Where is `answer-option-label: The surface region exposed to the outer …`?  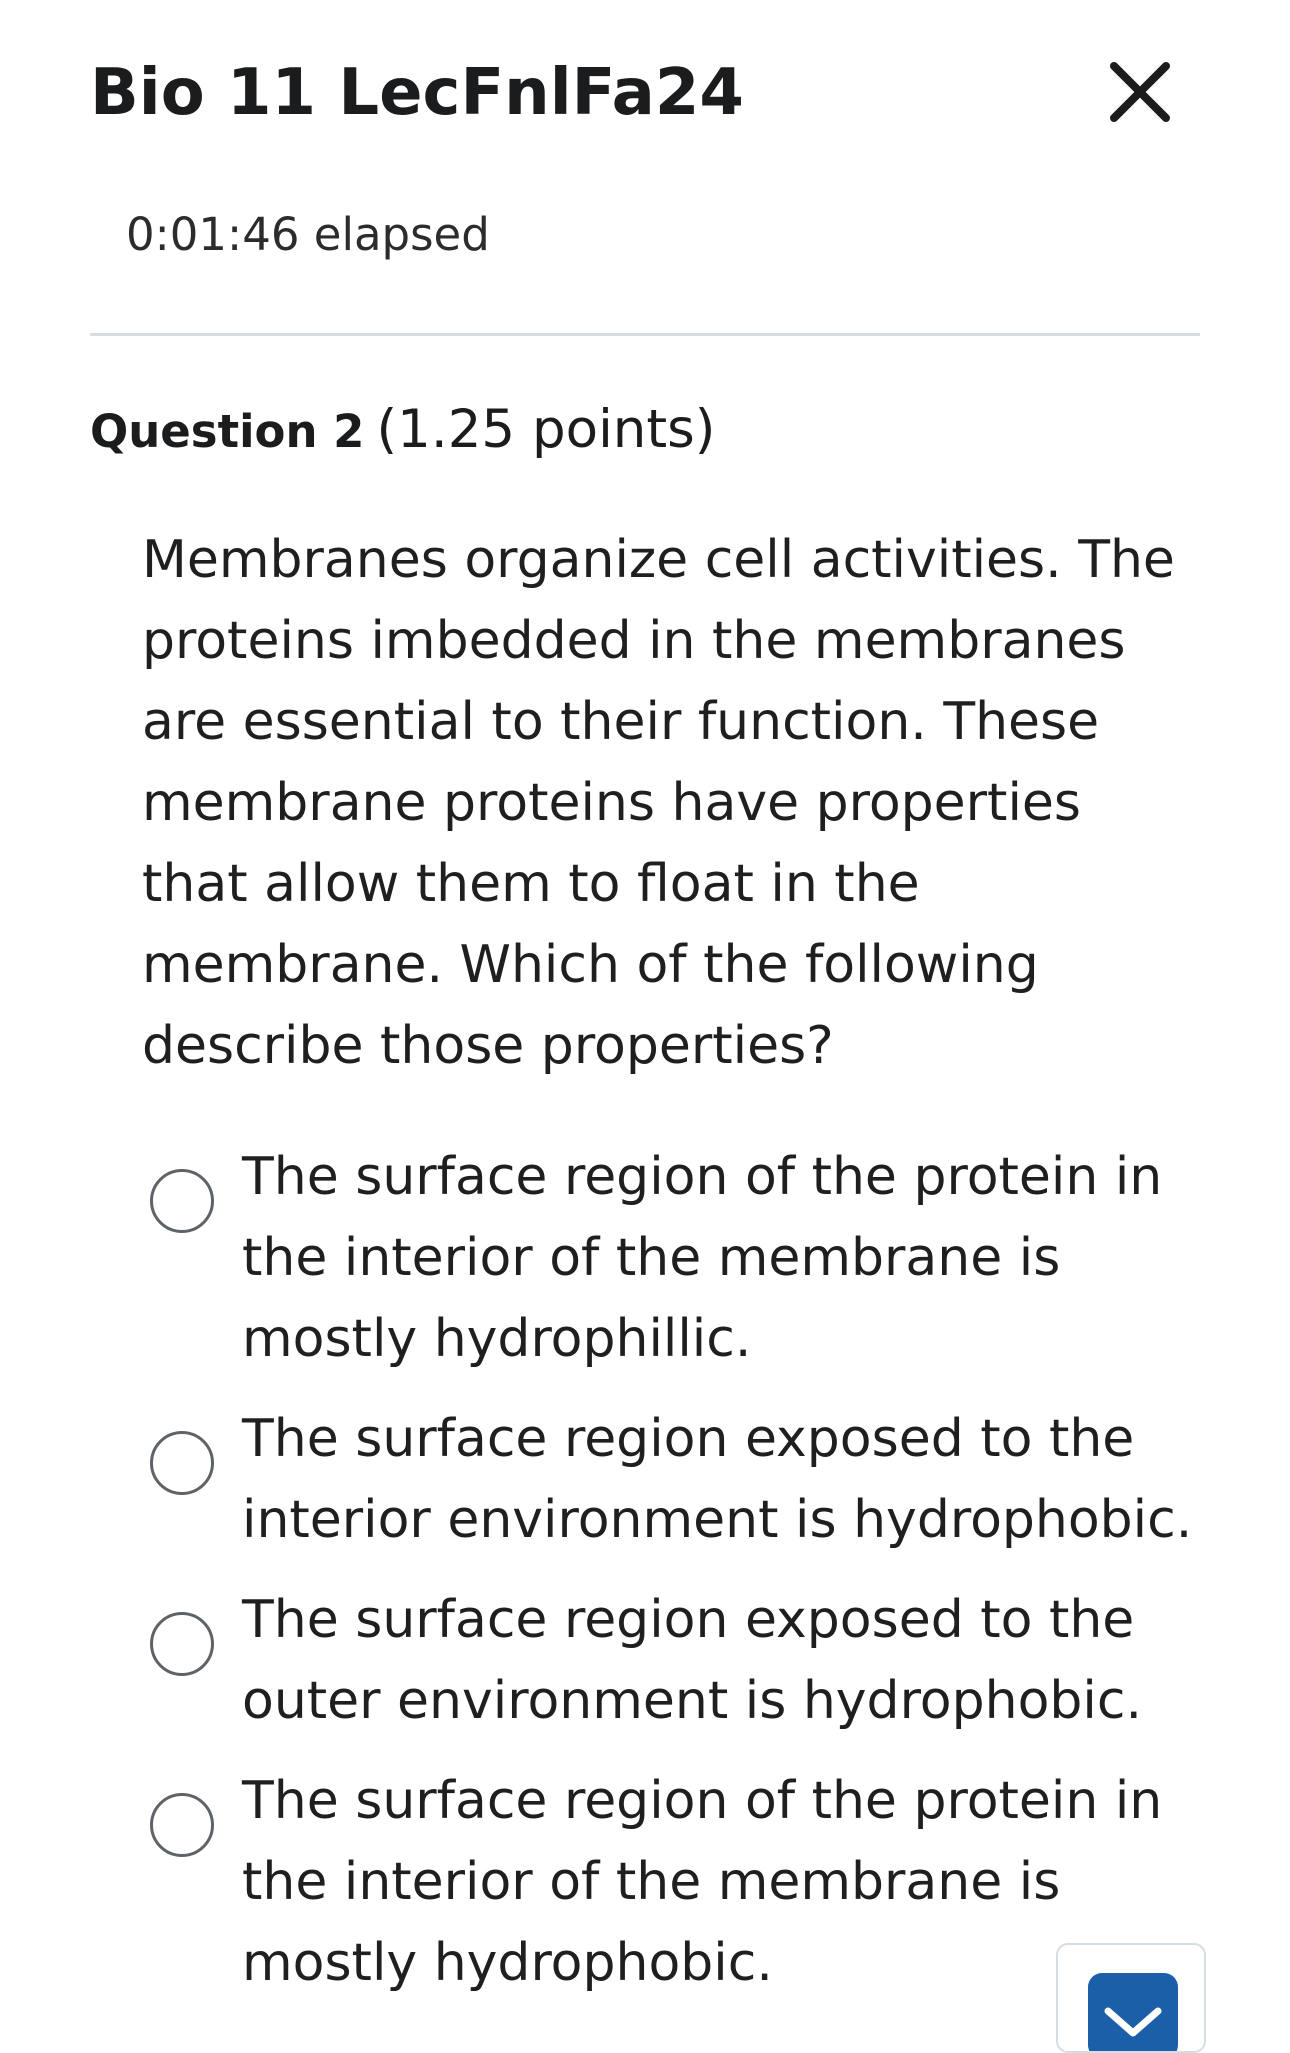 answer-option-label: The surface region exposed to the outer … is located at coordinates (692, 1660).